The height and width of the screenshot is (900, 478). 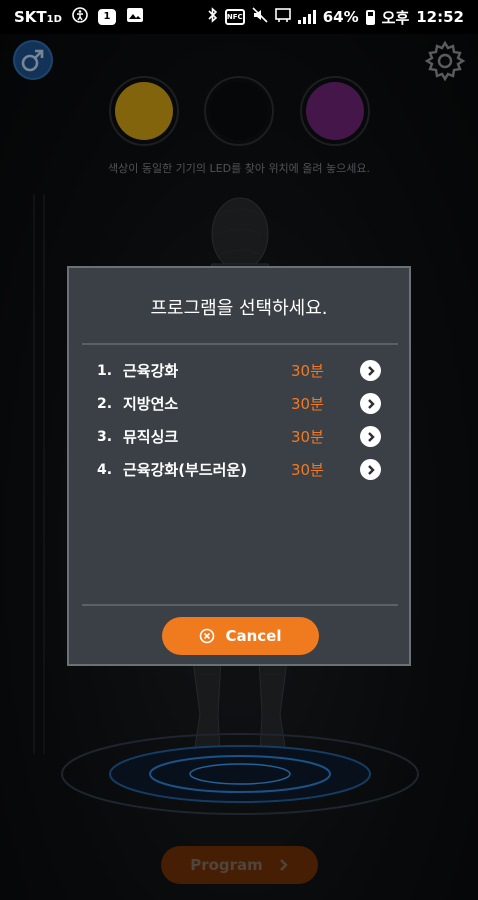 What do you see at coordinates (282, 17) in the screenshot?
I see `wifi-call-icon` at bounding box center [282, 17].